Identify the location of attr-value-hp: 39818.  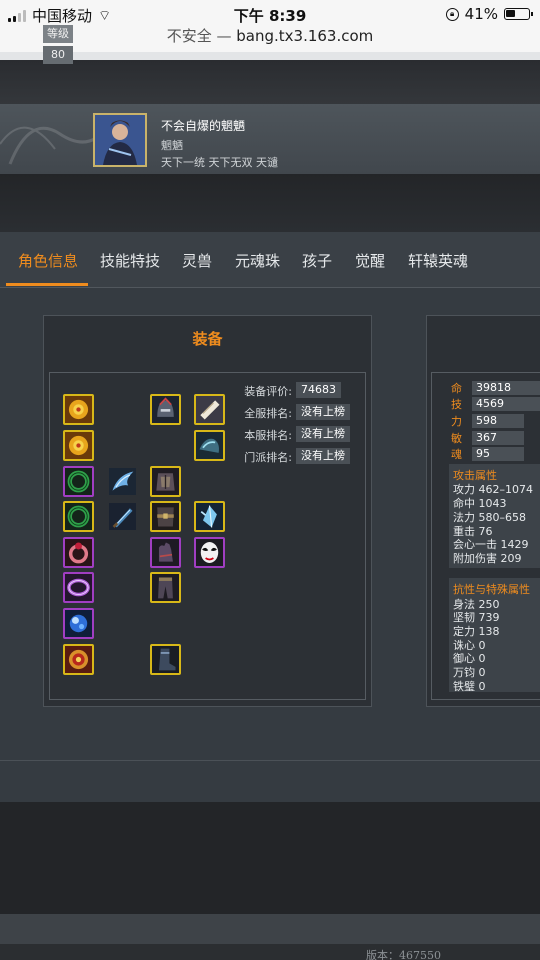
(506, 388).